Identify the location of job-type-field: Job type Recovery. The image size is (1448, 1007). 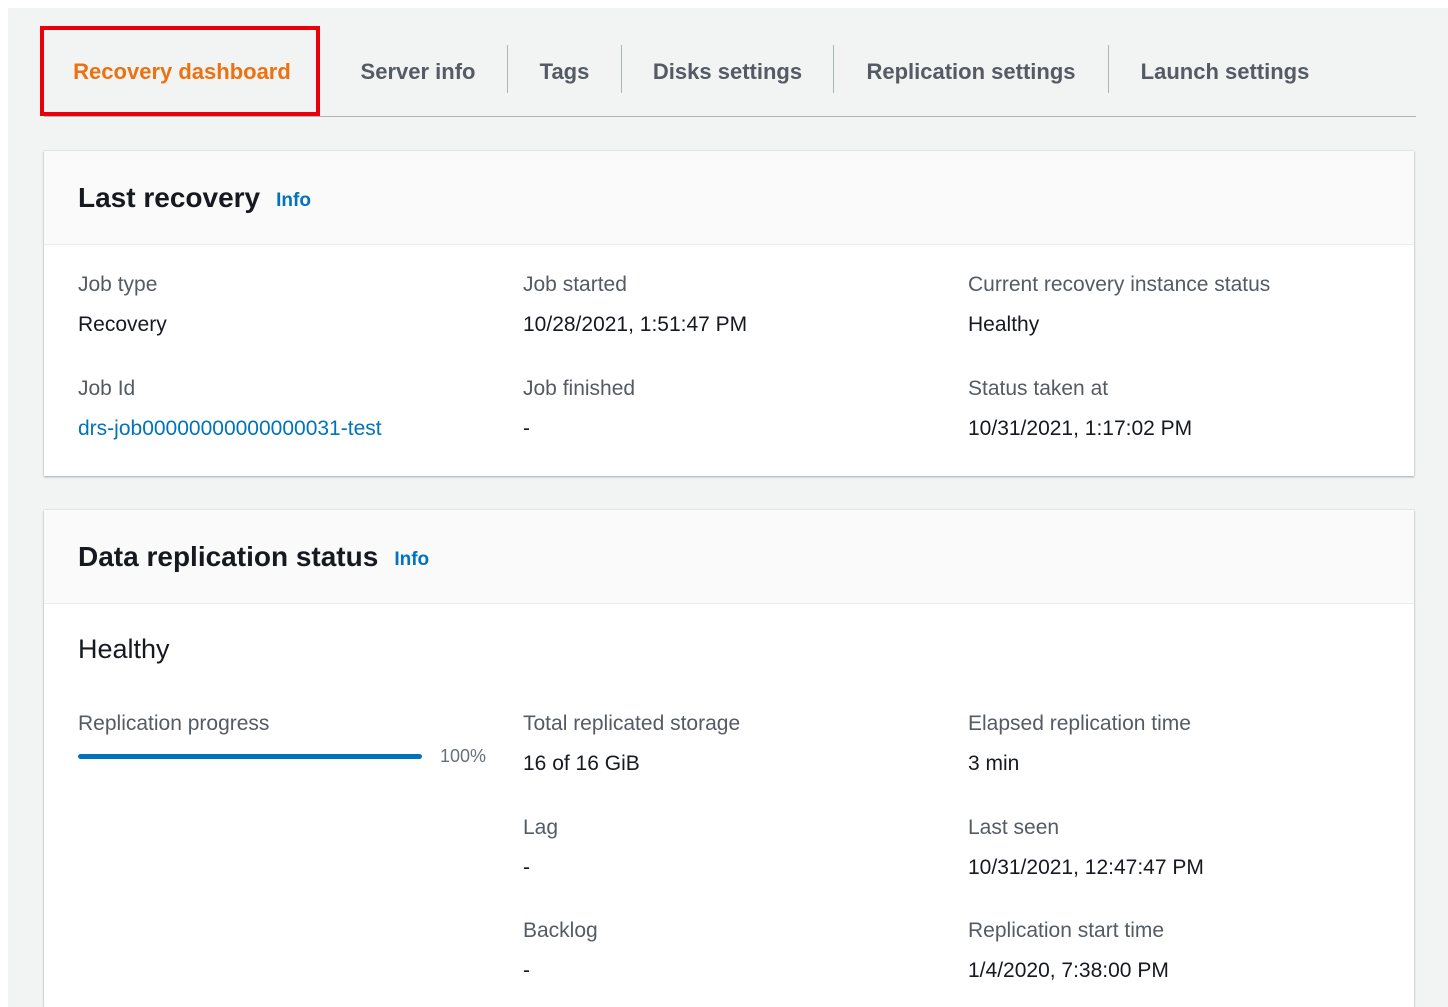
(122, 305).